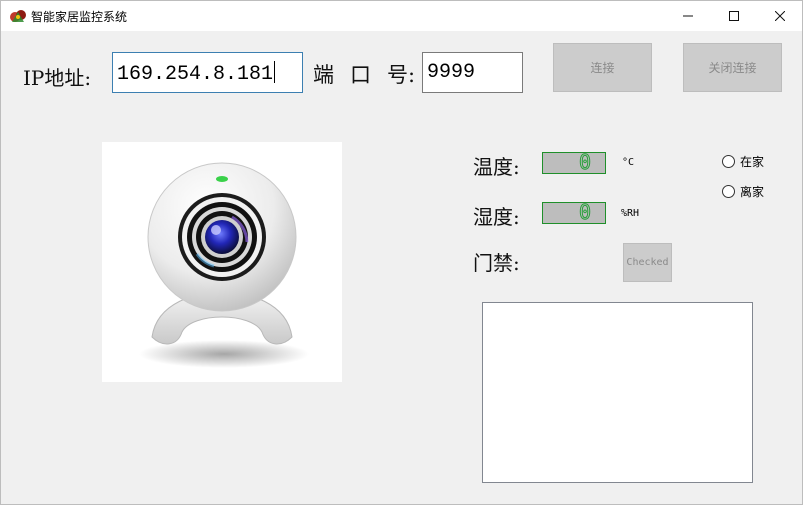 The image size is (803, 505). Describe the element at coordinates (628, 162) in the screenshot. I see `temperature-unit: °C` at that location.